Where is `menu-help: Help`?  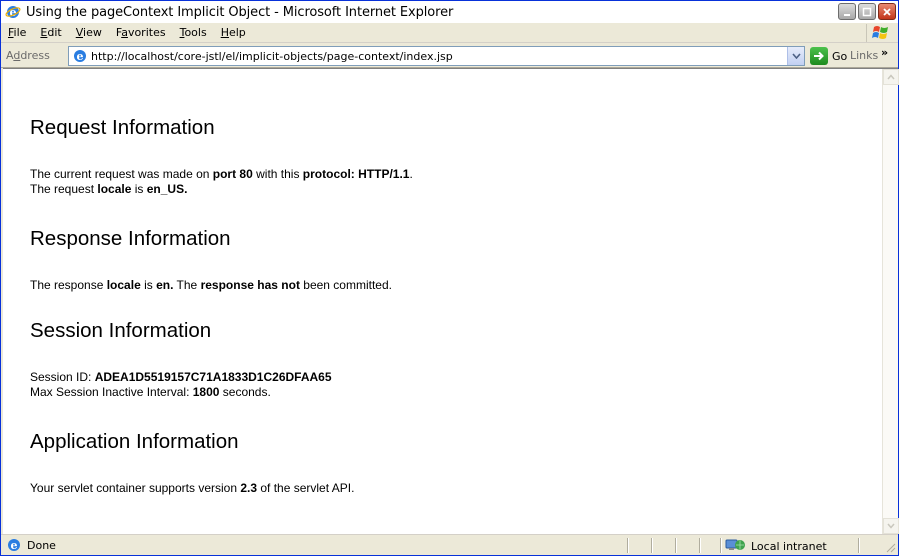
menu-help: Help is located at coordinates (233, 33).